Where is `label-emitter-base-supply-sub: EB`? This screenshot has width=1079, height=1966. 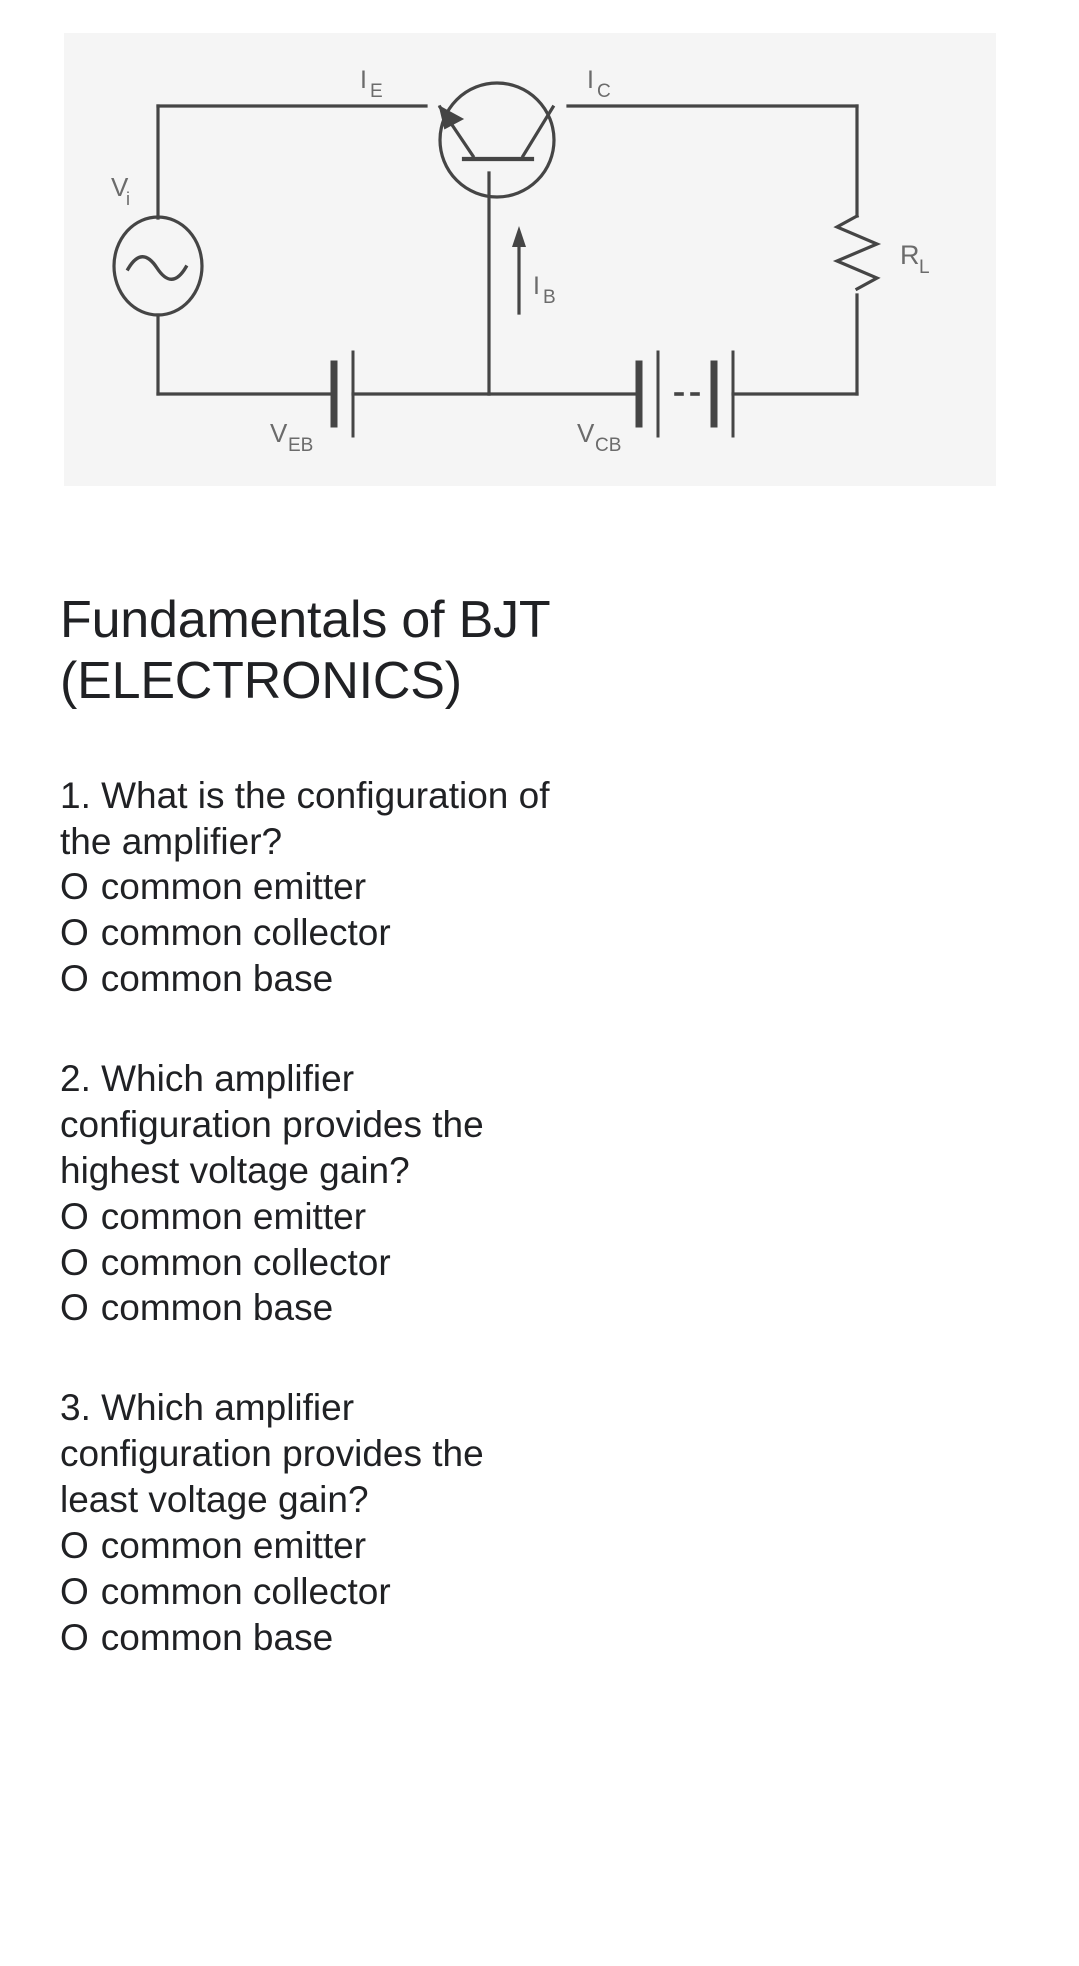 label-emitter-base-supply-sub: EB is located at coordinates (300, 445).